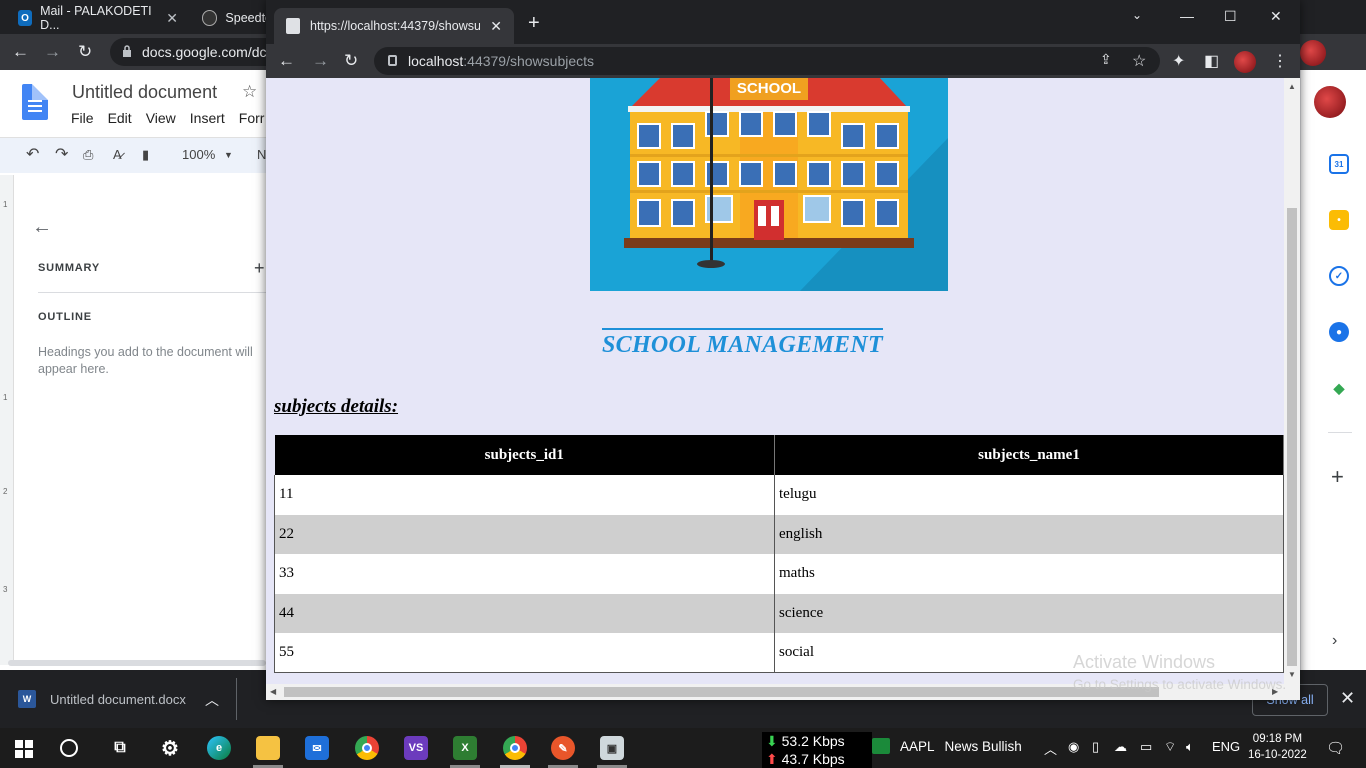  What do you see at coordinates (228, 155) in the screenshot?
I see `chevron-down-icon: ▼` at bounding box center [228, 155].